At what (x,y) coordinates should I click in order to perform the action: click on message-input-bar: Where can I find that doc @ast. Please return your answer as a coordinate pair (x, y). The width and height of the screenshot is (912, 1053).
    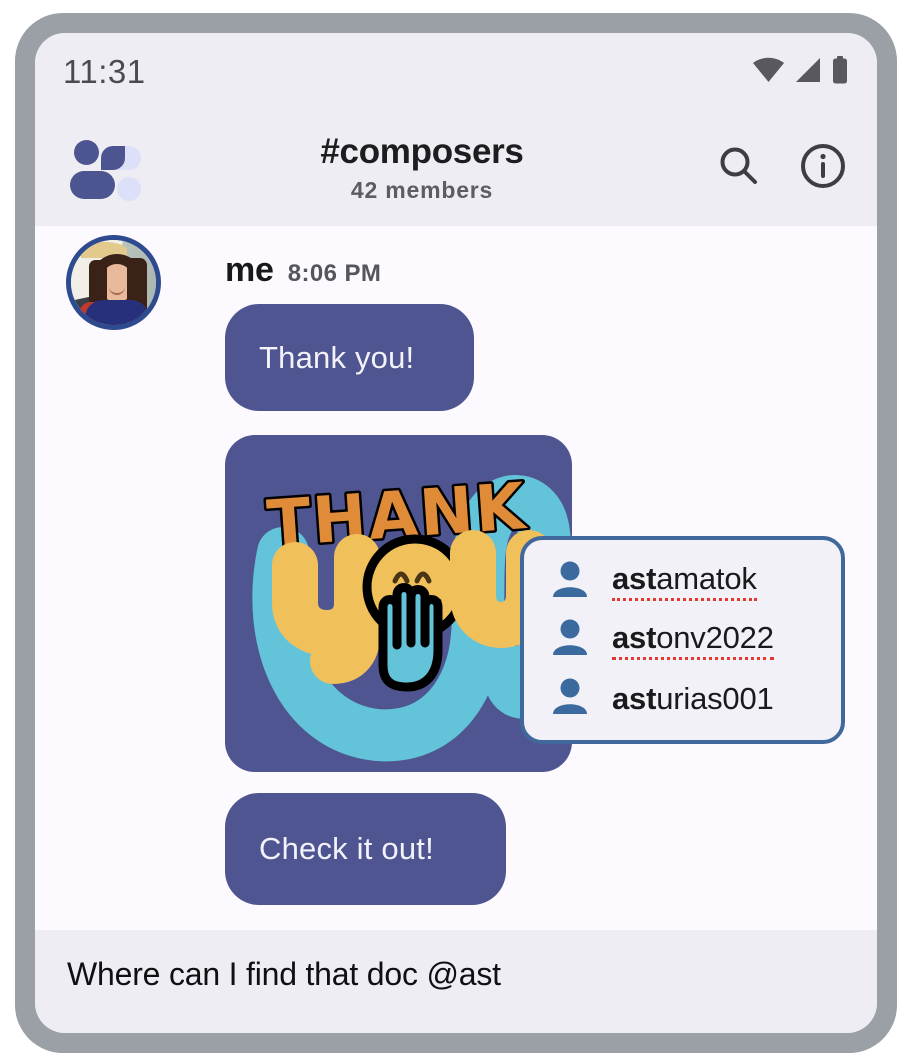
    Looking at the image, I should click on (456, 981).